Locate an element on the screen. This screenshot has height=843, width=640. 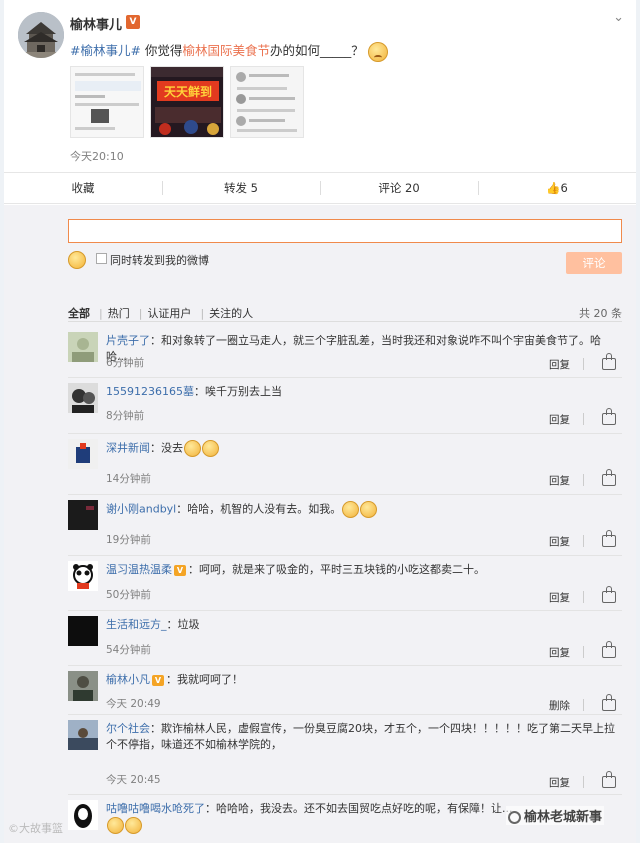
comment-time: 19分钟前 is located at coordinates (128, 540).